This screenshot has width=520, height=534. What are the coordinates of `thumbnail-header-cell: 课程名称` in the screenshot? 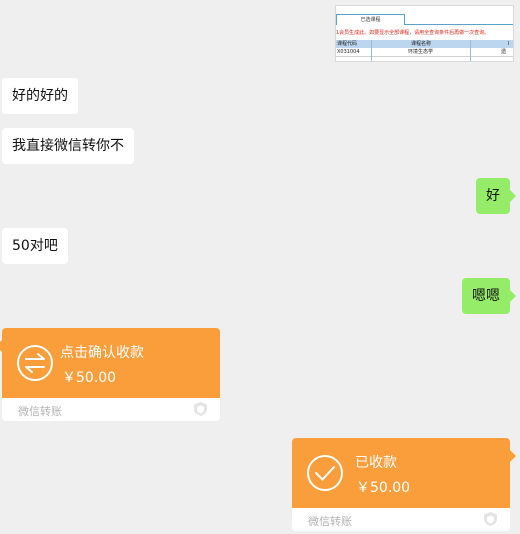 It's located at (421, 44).